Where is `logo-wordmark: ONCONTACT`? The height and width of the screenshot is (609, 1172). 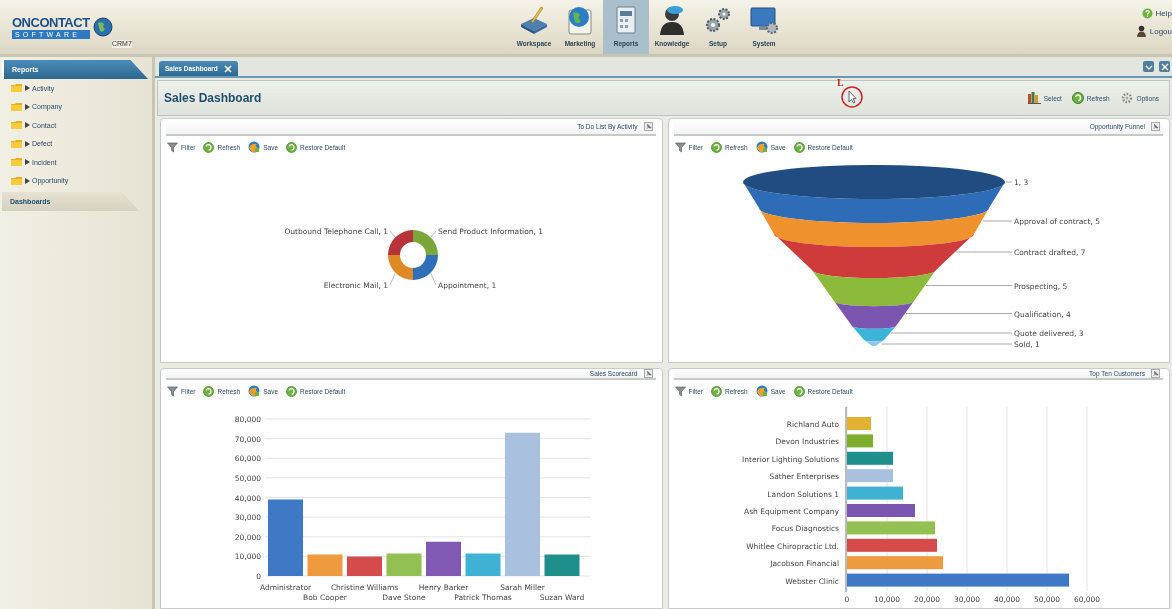 logo-wordmark: ONCONTACT is located at coordinates (51, 22).